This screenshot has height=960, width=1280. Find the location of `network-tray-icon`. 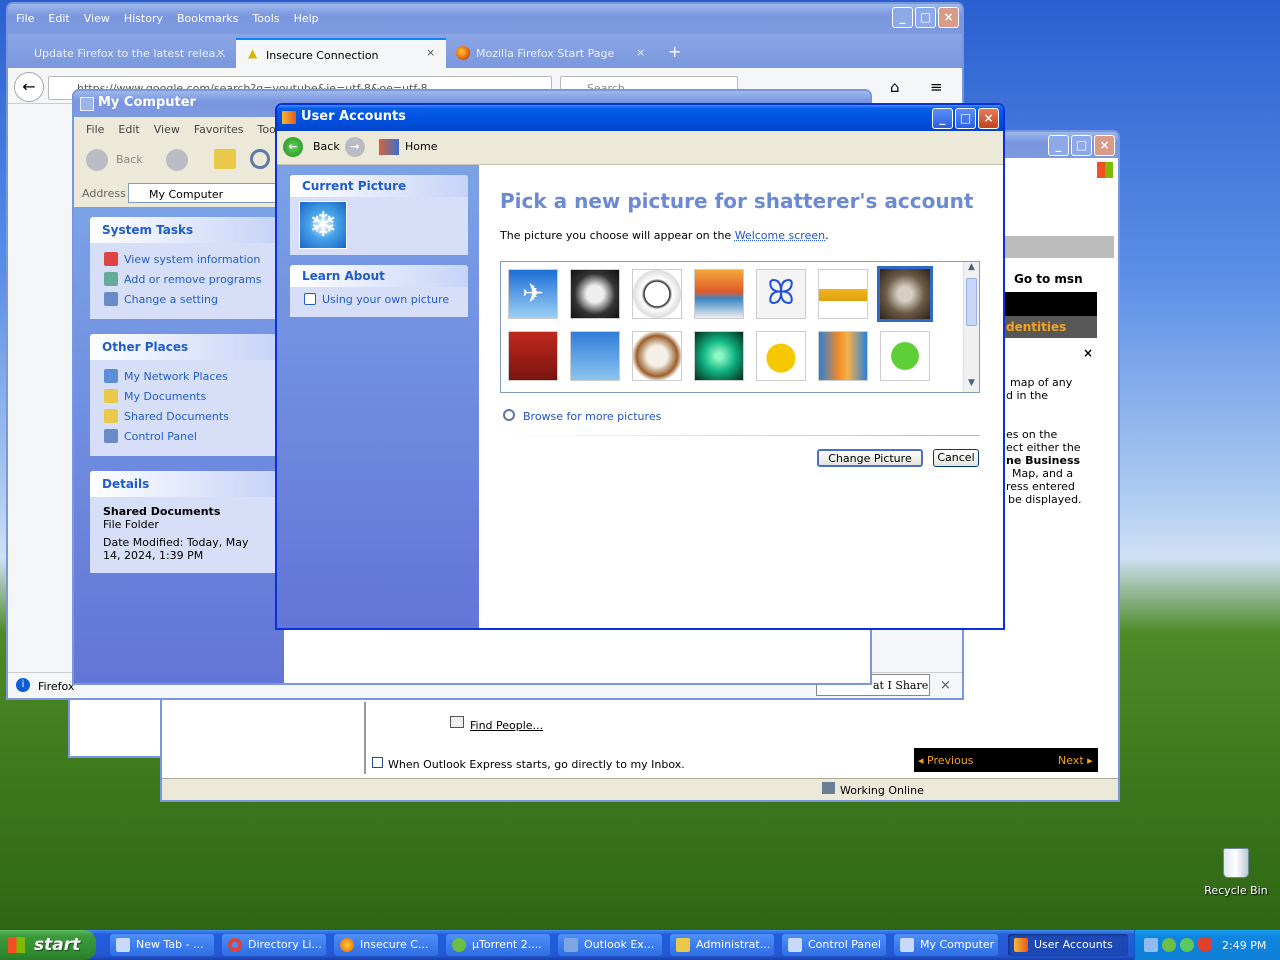

network-tray-icon is located at coordinates (1151, 945).